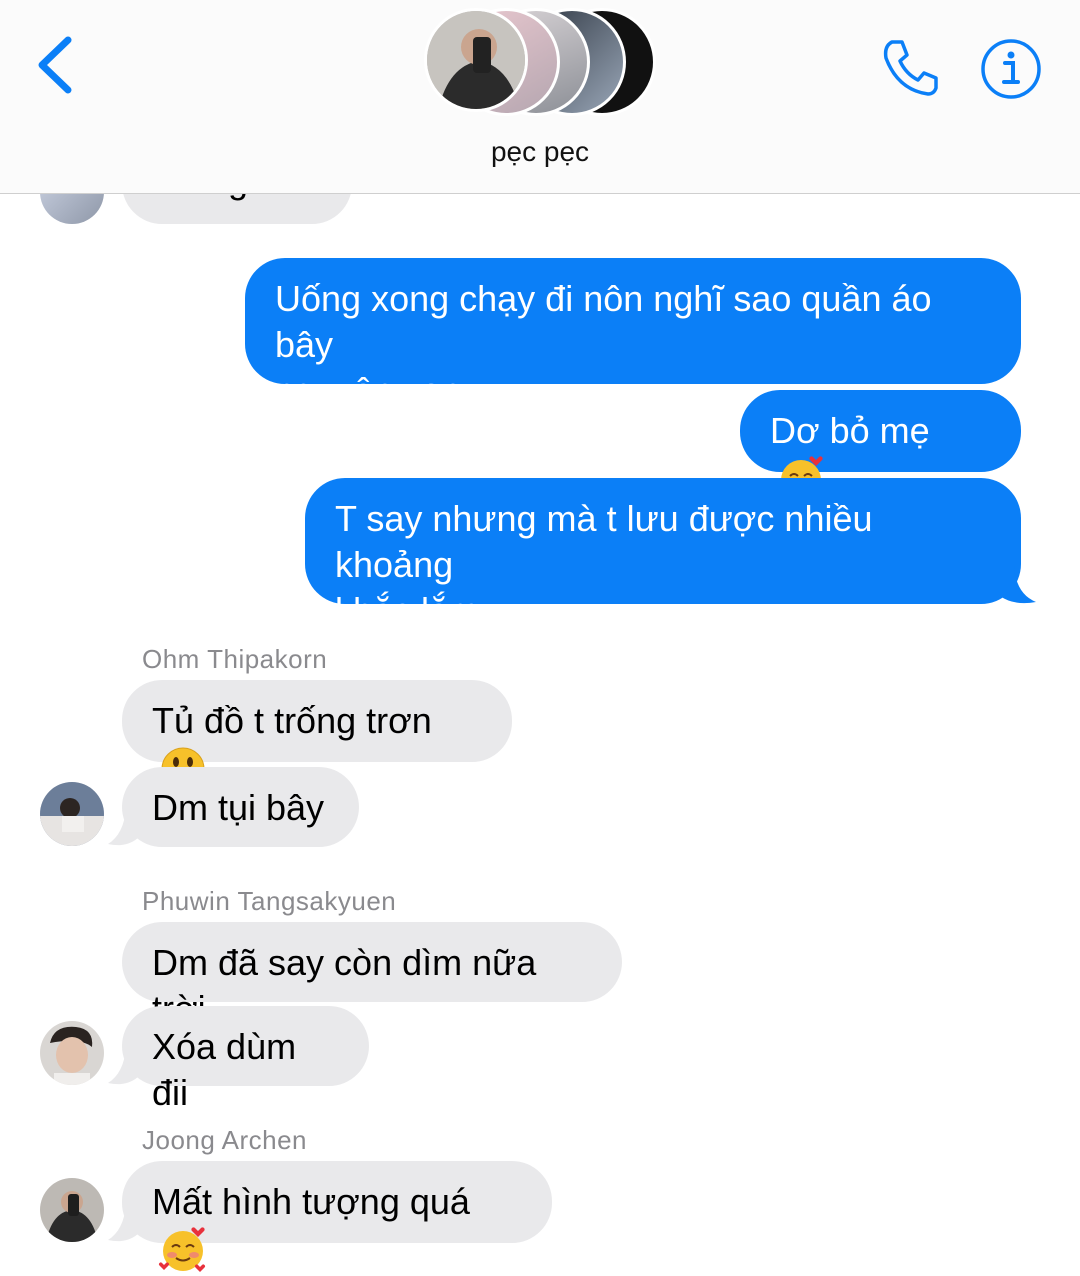 This screenshot has height=1276, width=1080. I want to click on sender-name: Ohm Thipakorn, so click(235, 659).